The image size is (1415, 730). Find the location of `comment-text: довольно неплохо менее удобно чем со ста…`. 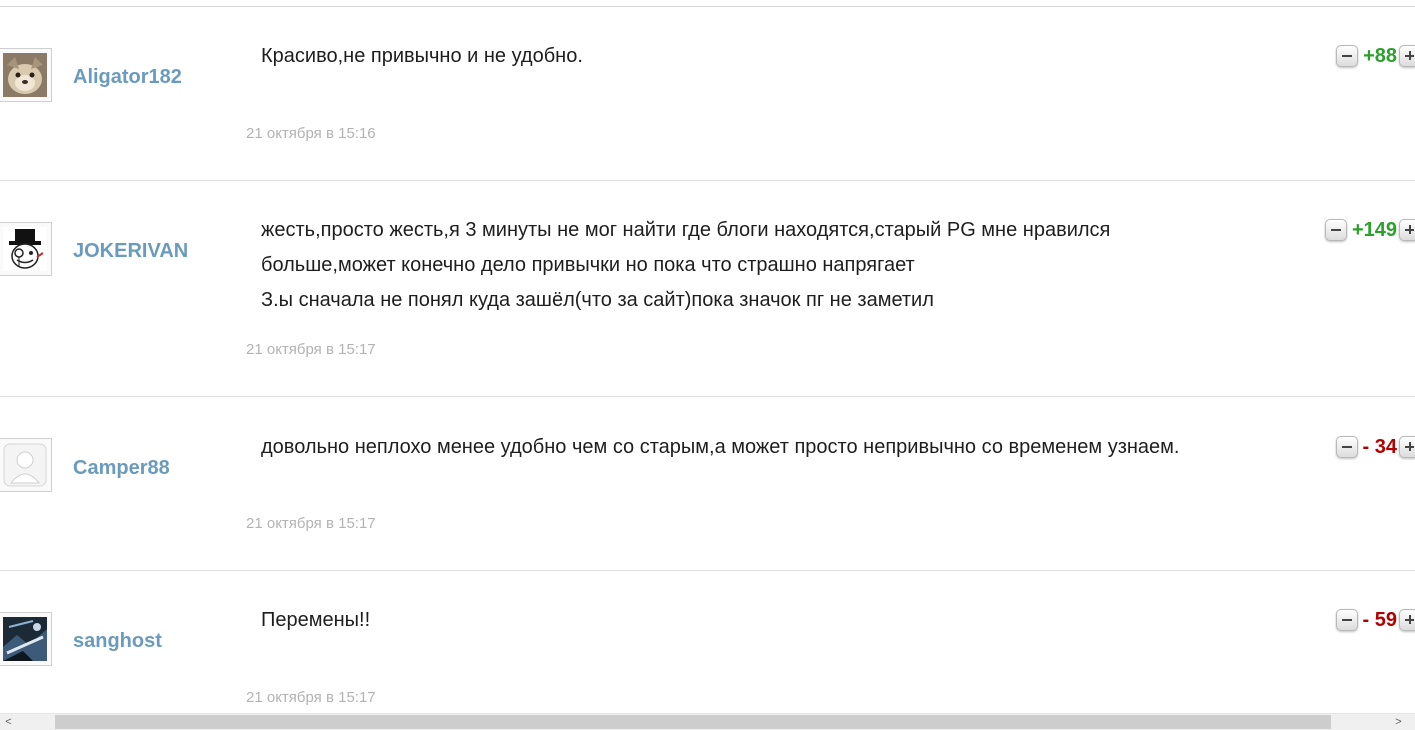

comment-text: довольно неплохо менее удобно чем со ста… is located at coordinates (720, 447).